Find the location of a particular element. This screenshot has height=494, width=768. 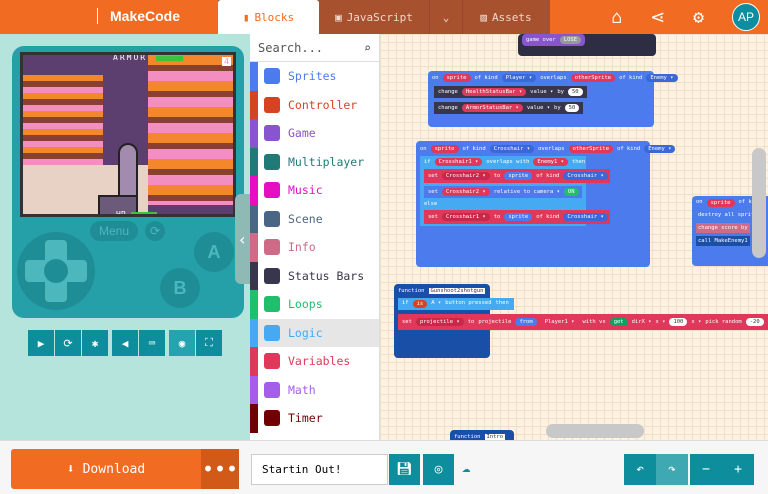

brand-logo: MakeCode is located at coordinates (138, 16).